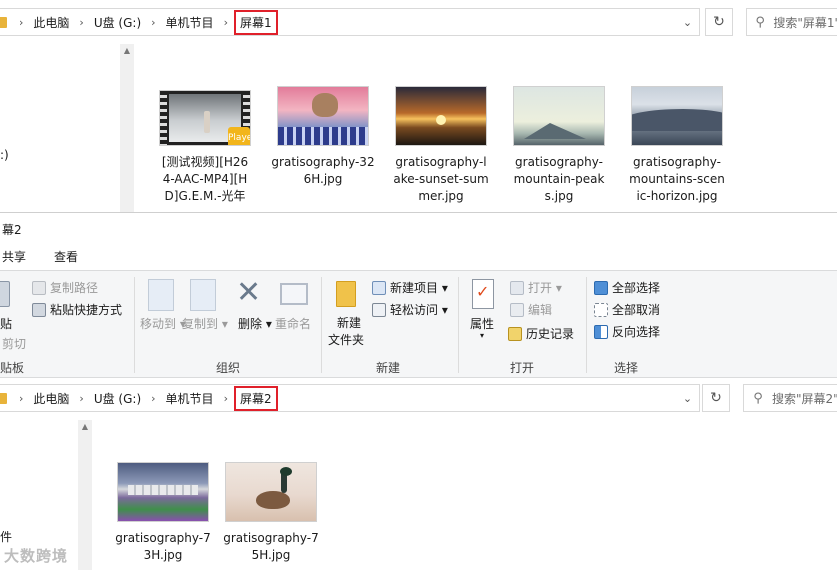 Image resolution: width=837 pixels, height=570 pixels. Describe the element at coordinates (540, 288) in the screenshot. I see `open-label: 打开` at that location.